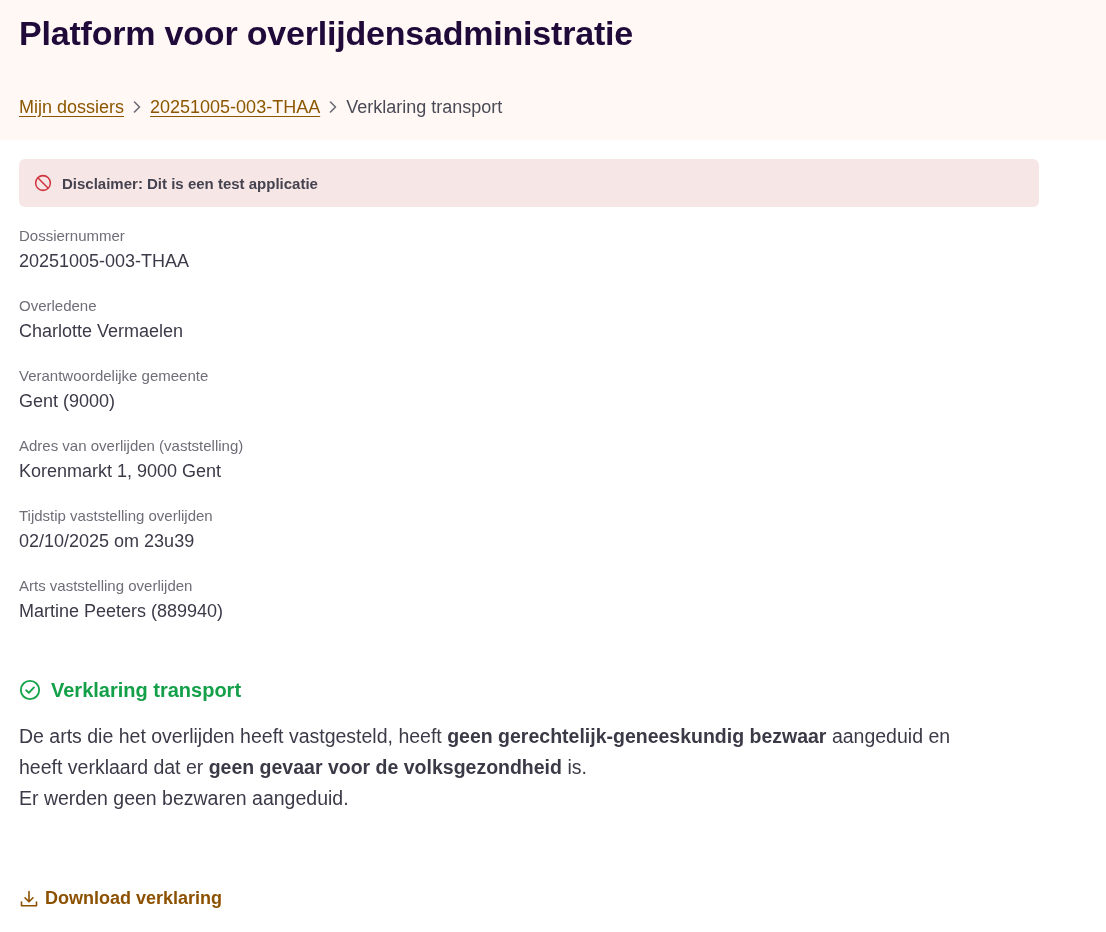 The image size is (1106, 932). I want to click on paragraph: Er werden geen bezwaren aangeduid., so click(184, 798).